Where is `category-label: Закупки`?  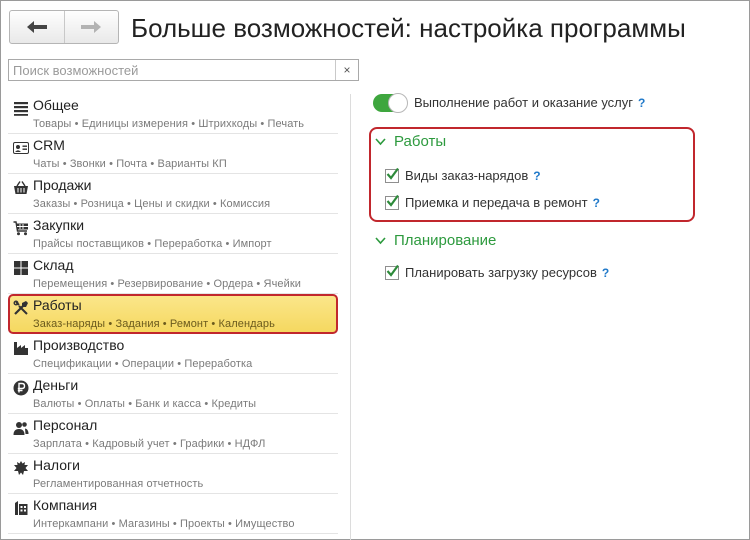
category-label: Закупки is located at coordinates (59, 225).